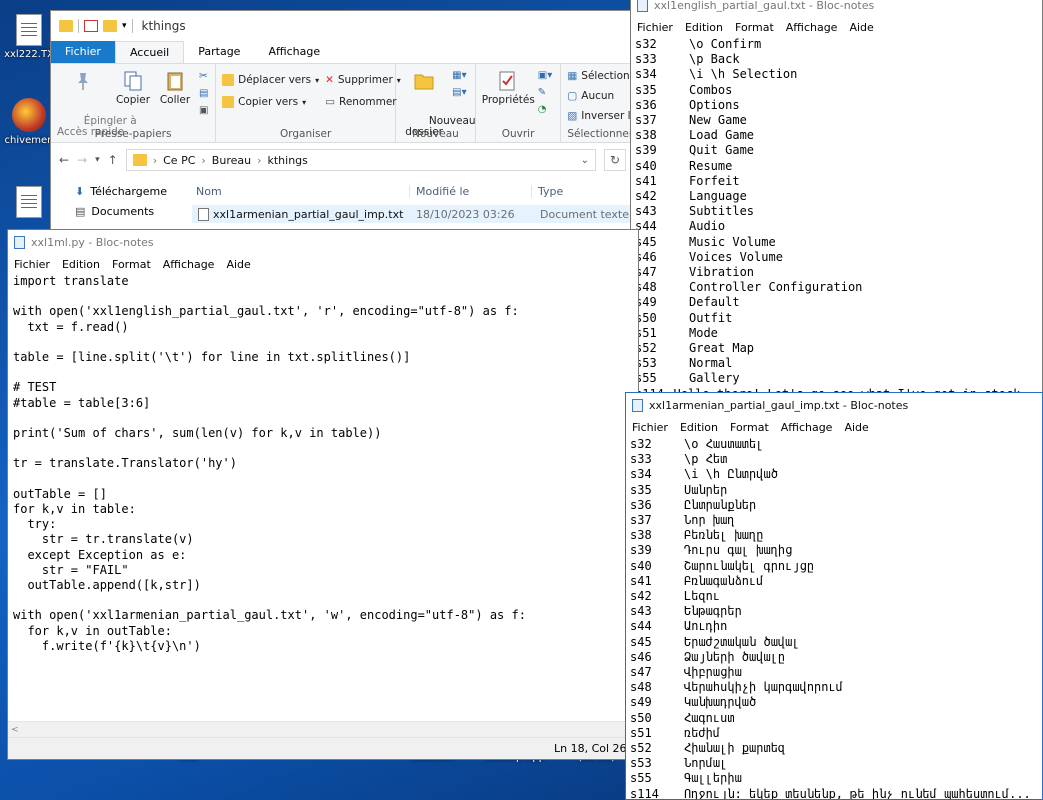 The width and height of the screenshot is (1043, 800). Describe the element at coordinates (838, 181) in the screenshot. I see `text-line: s41 Forfeit` at that location.